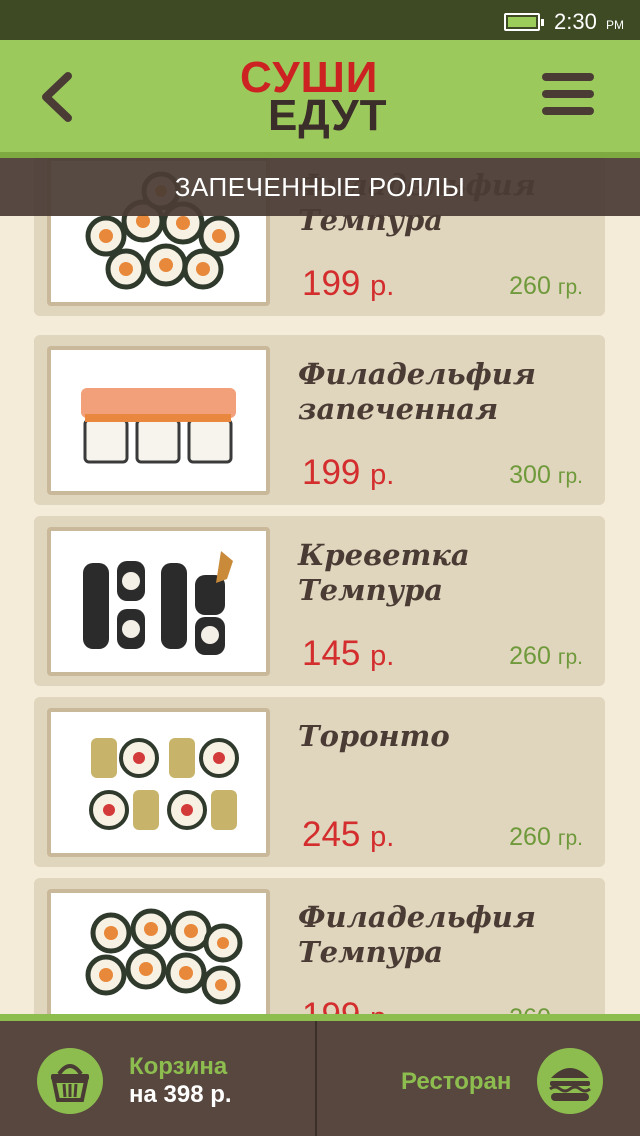 The width and height of the screenshot is (640, 1136). What do you see at coordinates (374, 736) in the screenshot?
I see `product-name: Торонто` at bounding box center [374, 736].